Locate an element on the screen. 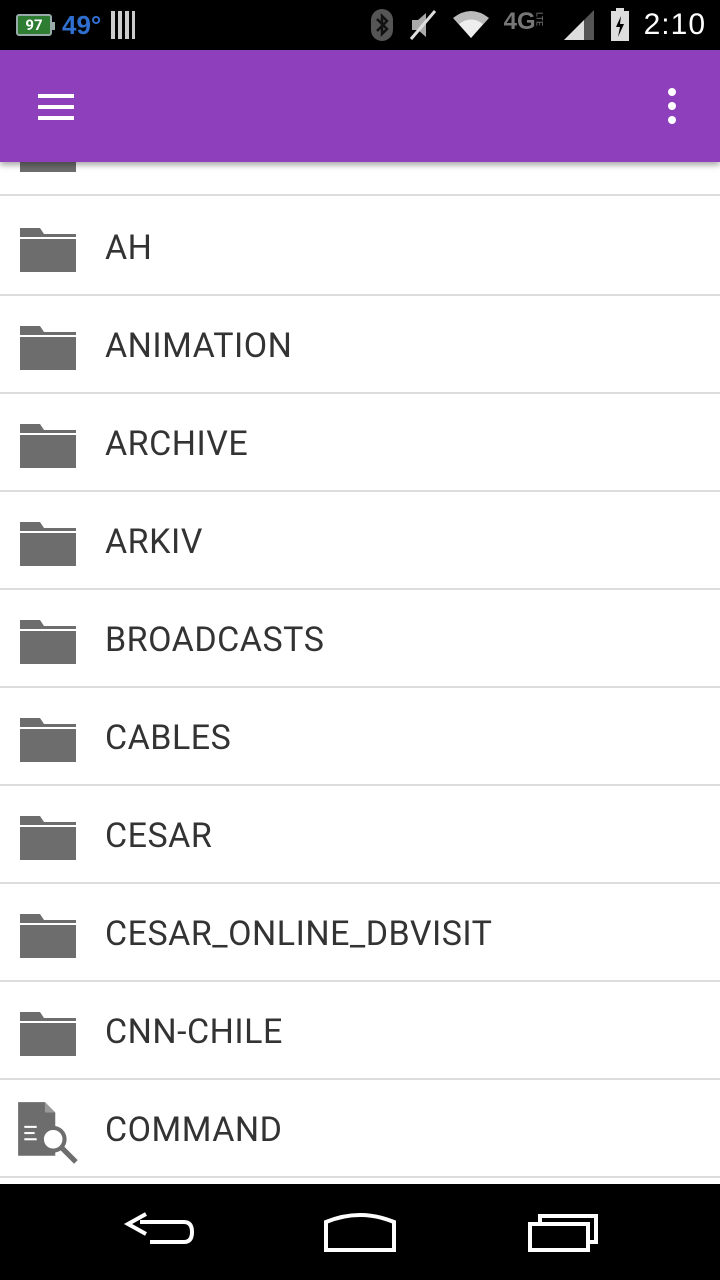  list-item: COMMAND is located at coordinates (360, 1130).